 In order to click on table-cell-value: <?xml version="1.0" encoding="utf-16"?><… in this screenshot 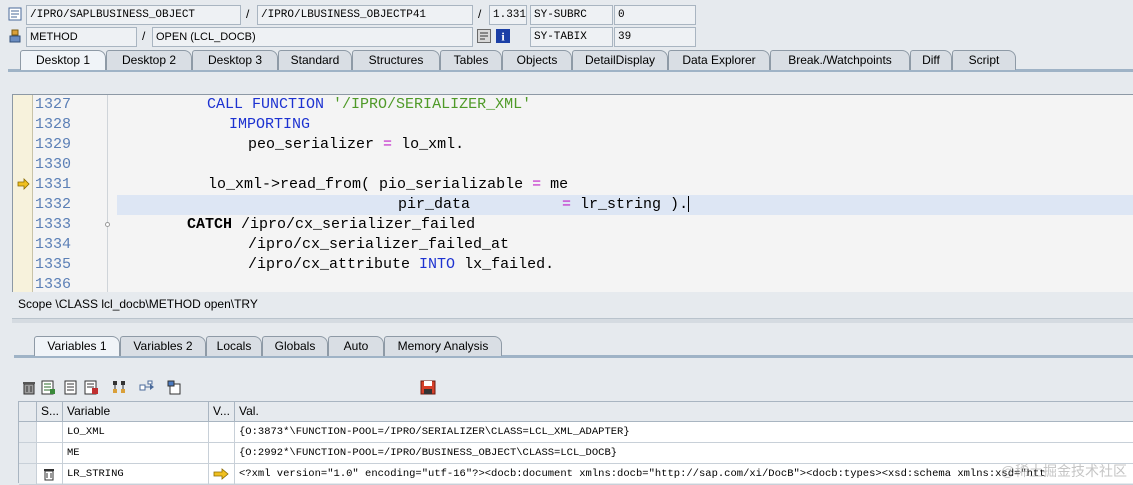, I will do `click(684, 474)`.